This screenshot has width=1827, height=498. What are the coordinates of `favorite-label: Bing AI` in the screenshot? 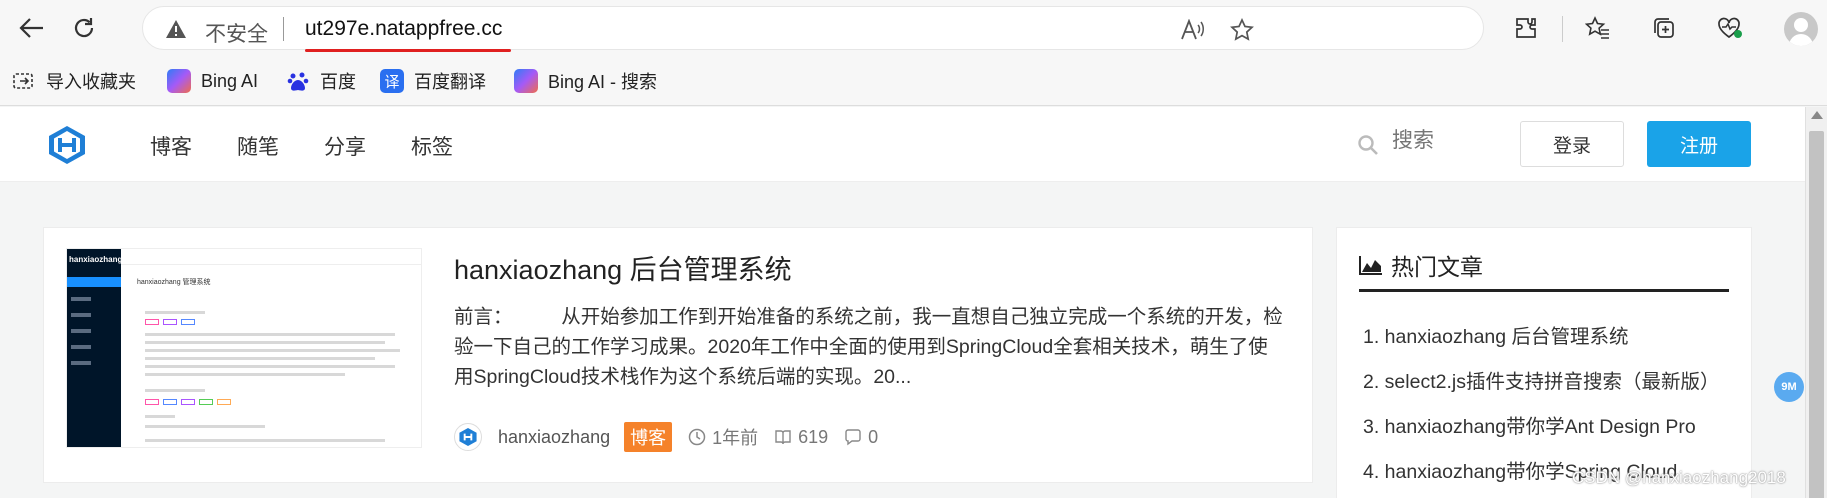 It's located at (230, 80).